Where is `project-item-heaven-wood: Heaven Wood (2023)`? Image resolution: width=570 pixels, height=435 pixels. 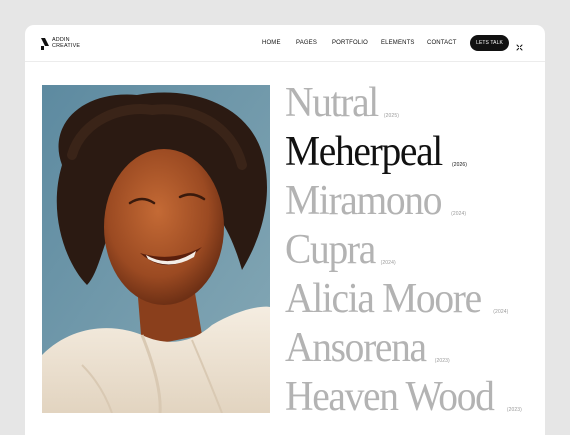 project-item-heaven-wood: Heaven Wood (2023) is located at coordinates (403, 397).